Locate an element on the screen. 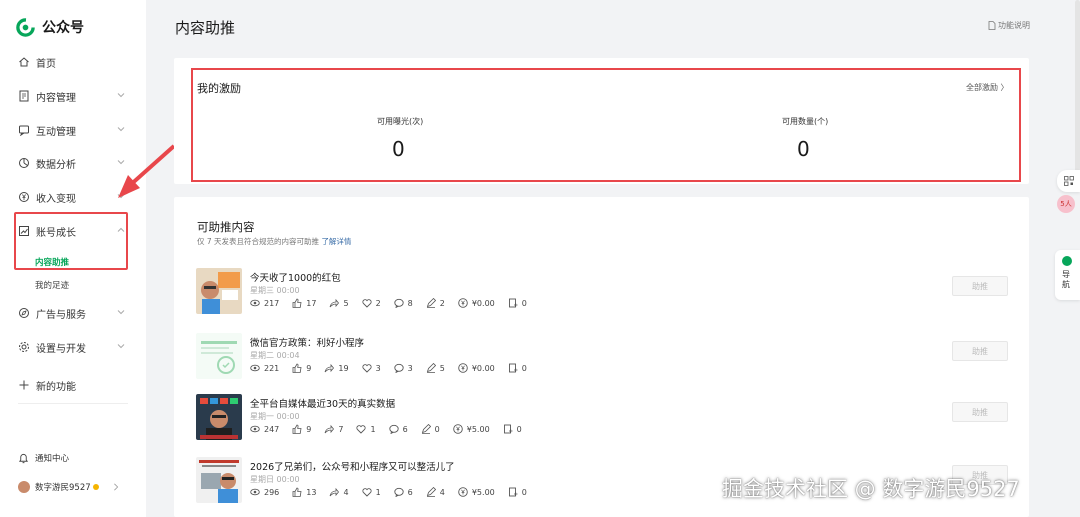 The height and width of the screenshot is (517, 1080). metric-eye: 221 is located at coordinates (264, 368).